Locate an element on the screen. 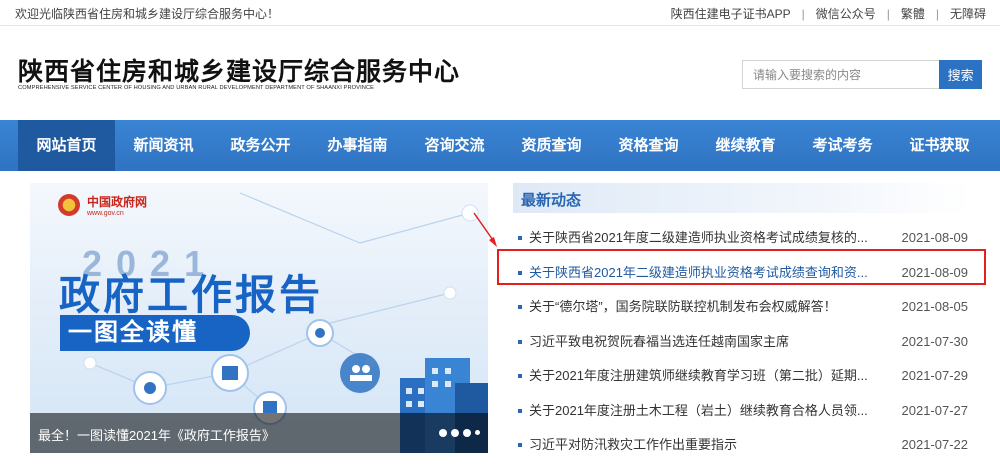 Image resolution: width=1000 pixels, height=465 pixels. news-item: 习近平致电祝贺阮春福当选连任越南国家主席 2021-07-30 is located at coordinates (742, 342).